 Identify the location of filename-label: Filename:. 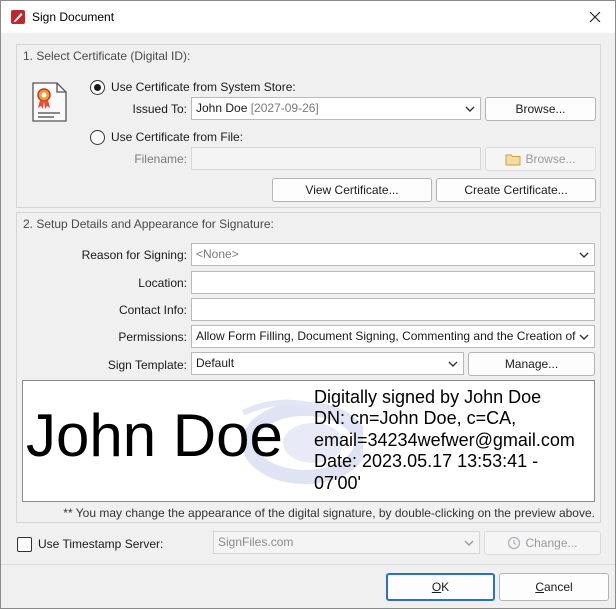
(160, 159).